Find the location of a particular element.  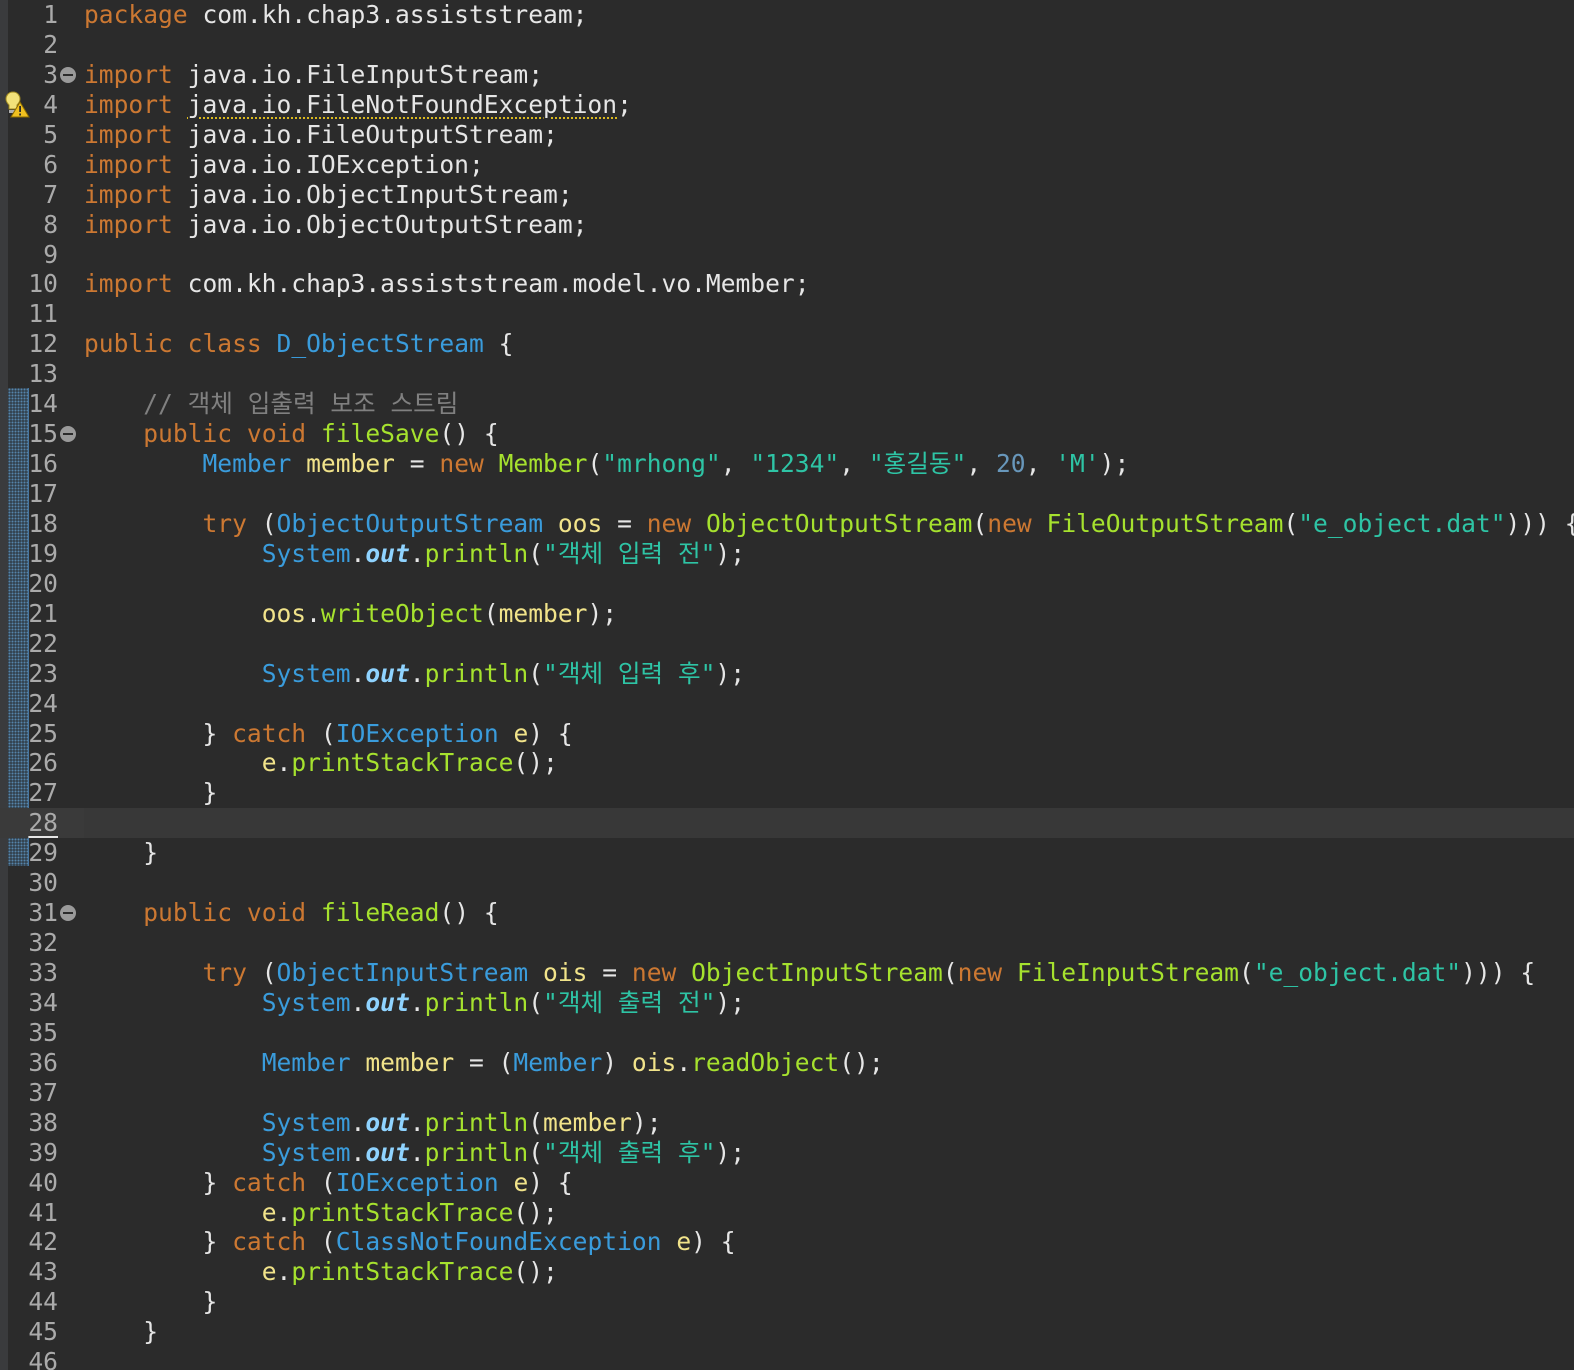

code-line: 32 is located at coordinates (787, 943).